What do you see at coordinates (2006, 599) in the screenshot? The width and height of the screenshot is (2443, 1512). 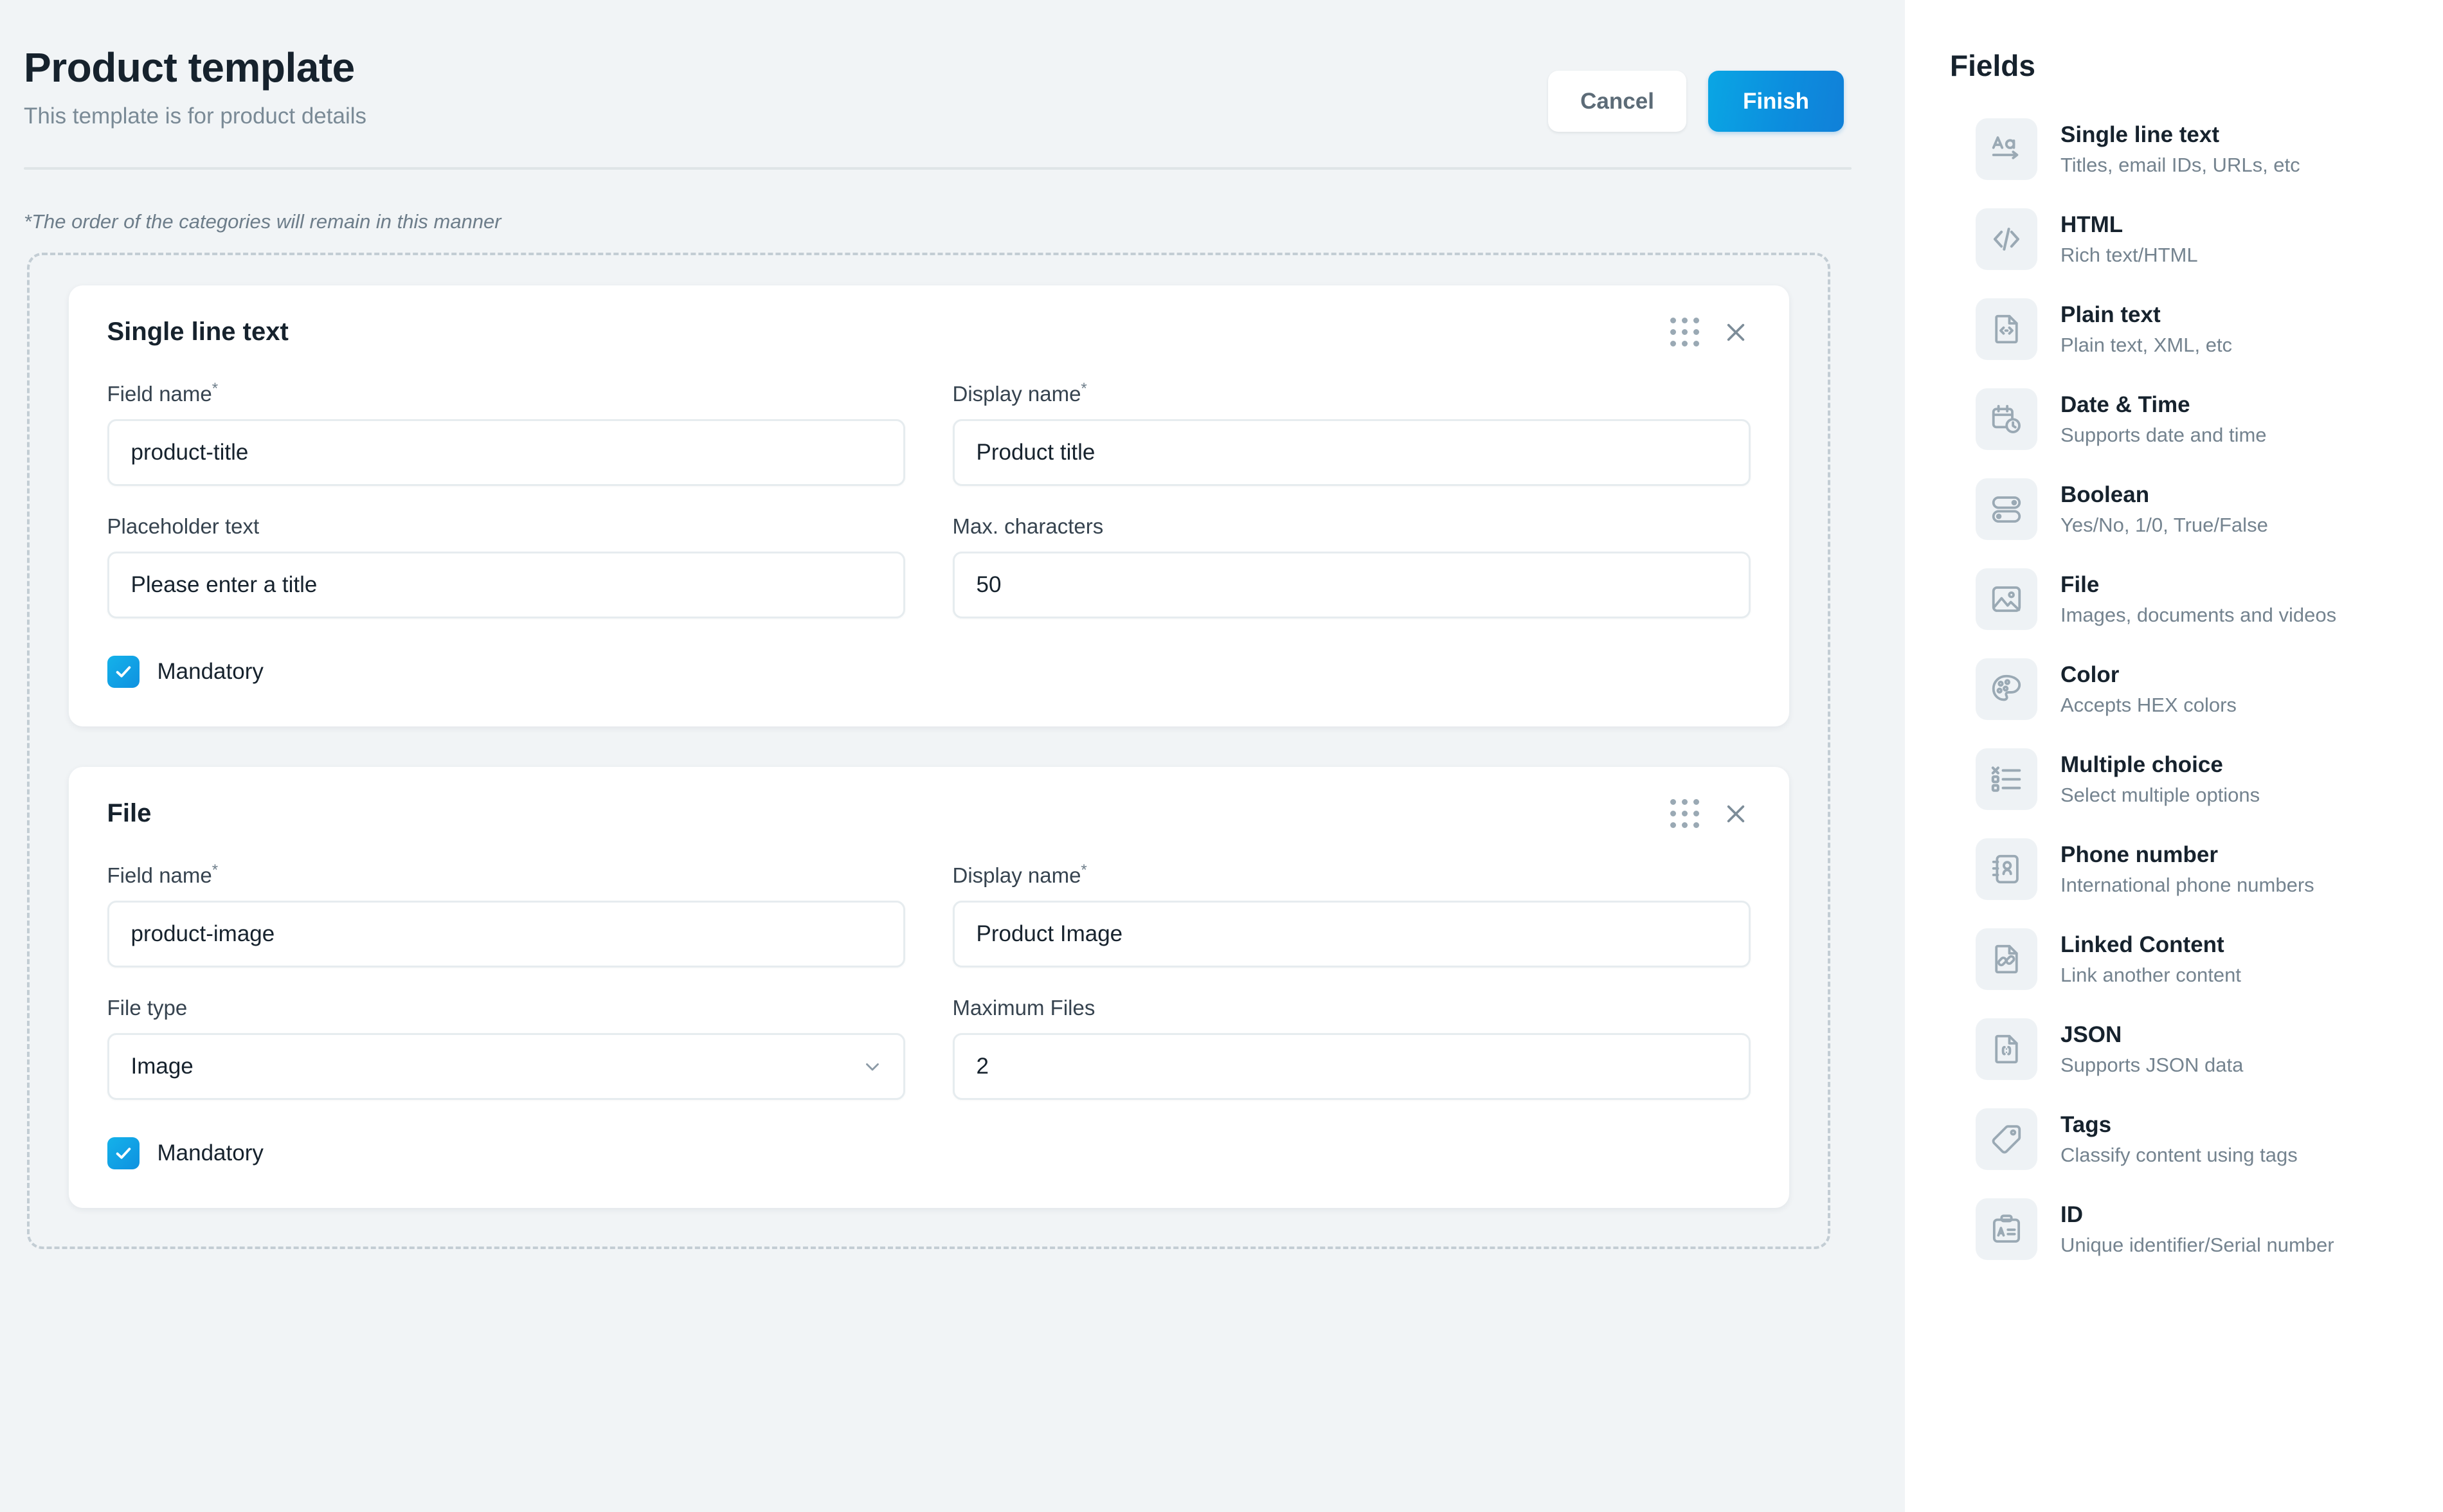 I see `image-icon` at bounding box center [2006, 599].